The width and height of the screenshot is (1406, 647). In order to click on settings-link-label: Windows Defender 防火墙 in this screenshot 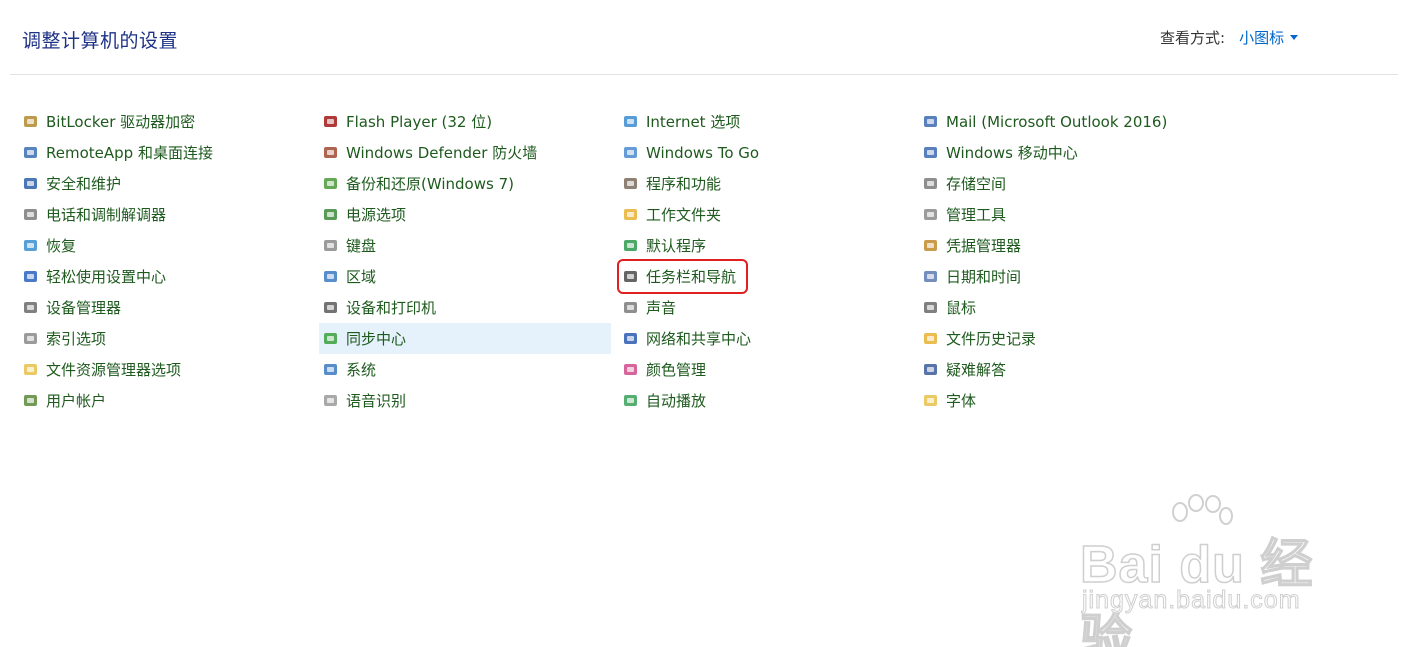, I will do `click(442, 153)`.